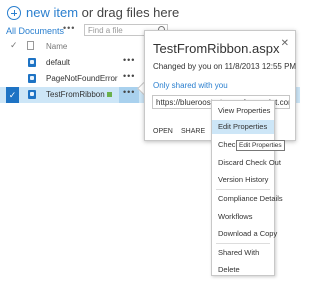 The image size is (320, 283). I want to click on menu-item-compliance-details: Compliance Details, so click(247, 199).